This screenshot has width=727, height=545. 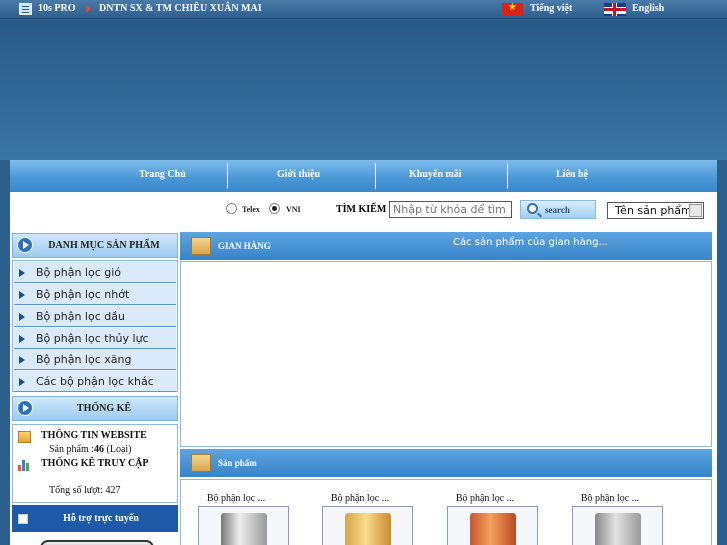 I want to click on support-header: Hỗ trợ trực tuyến, so click(x=95, y=518).